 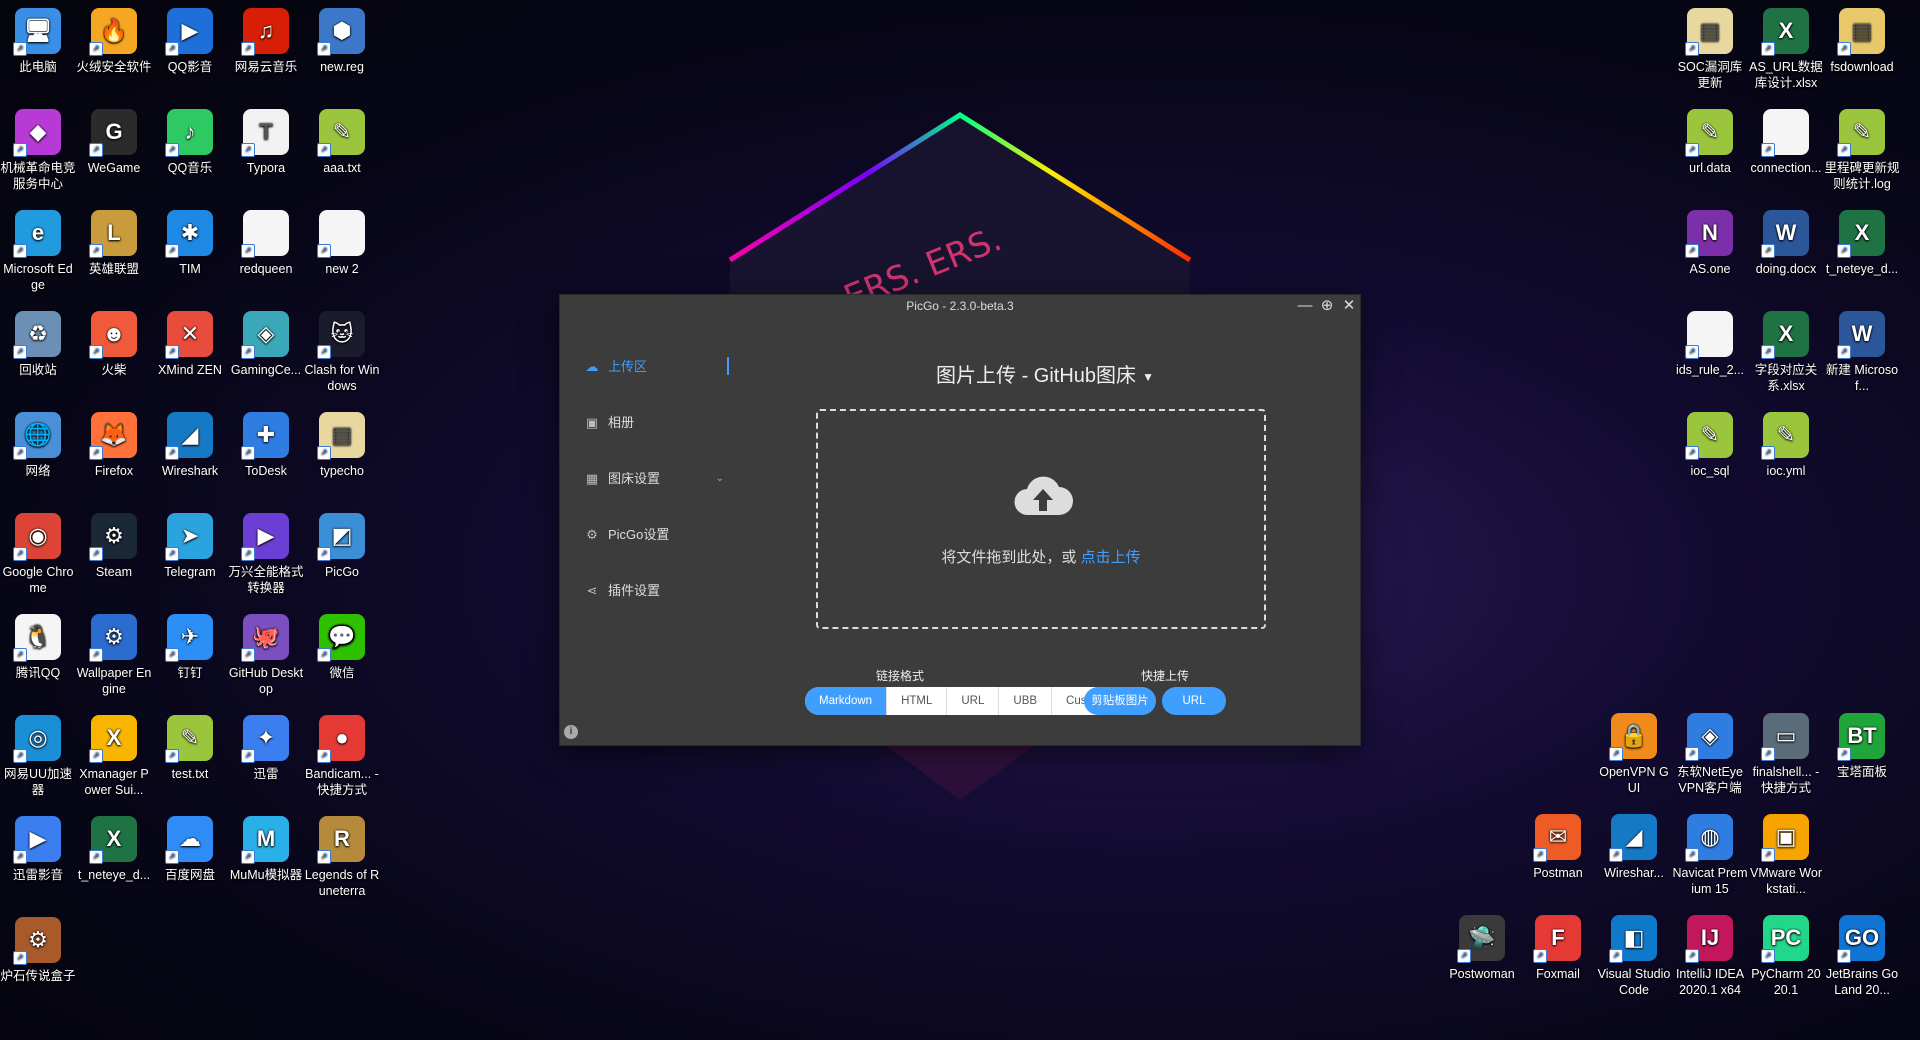 I want to click on desktop-icon: ◆ ↗ 机械革命电竞服务中心, so click(x=38, y=150).